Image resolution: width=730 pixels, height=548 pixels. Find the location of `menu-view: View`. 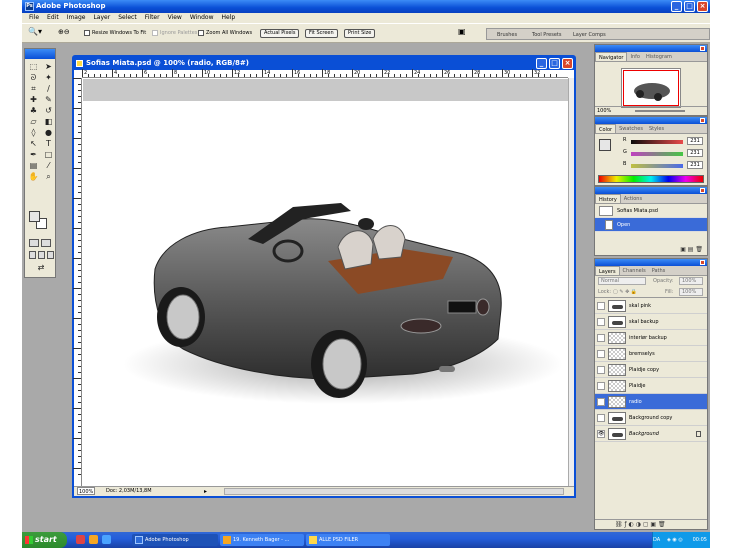

menu-view: View is located at coordinates (175, 18).